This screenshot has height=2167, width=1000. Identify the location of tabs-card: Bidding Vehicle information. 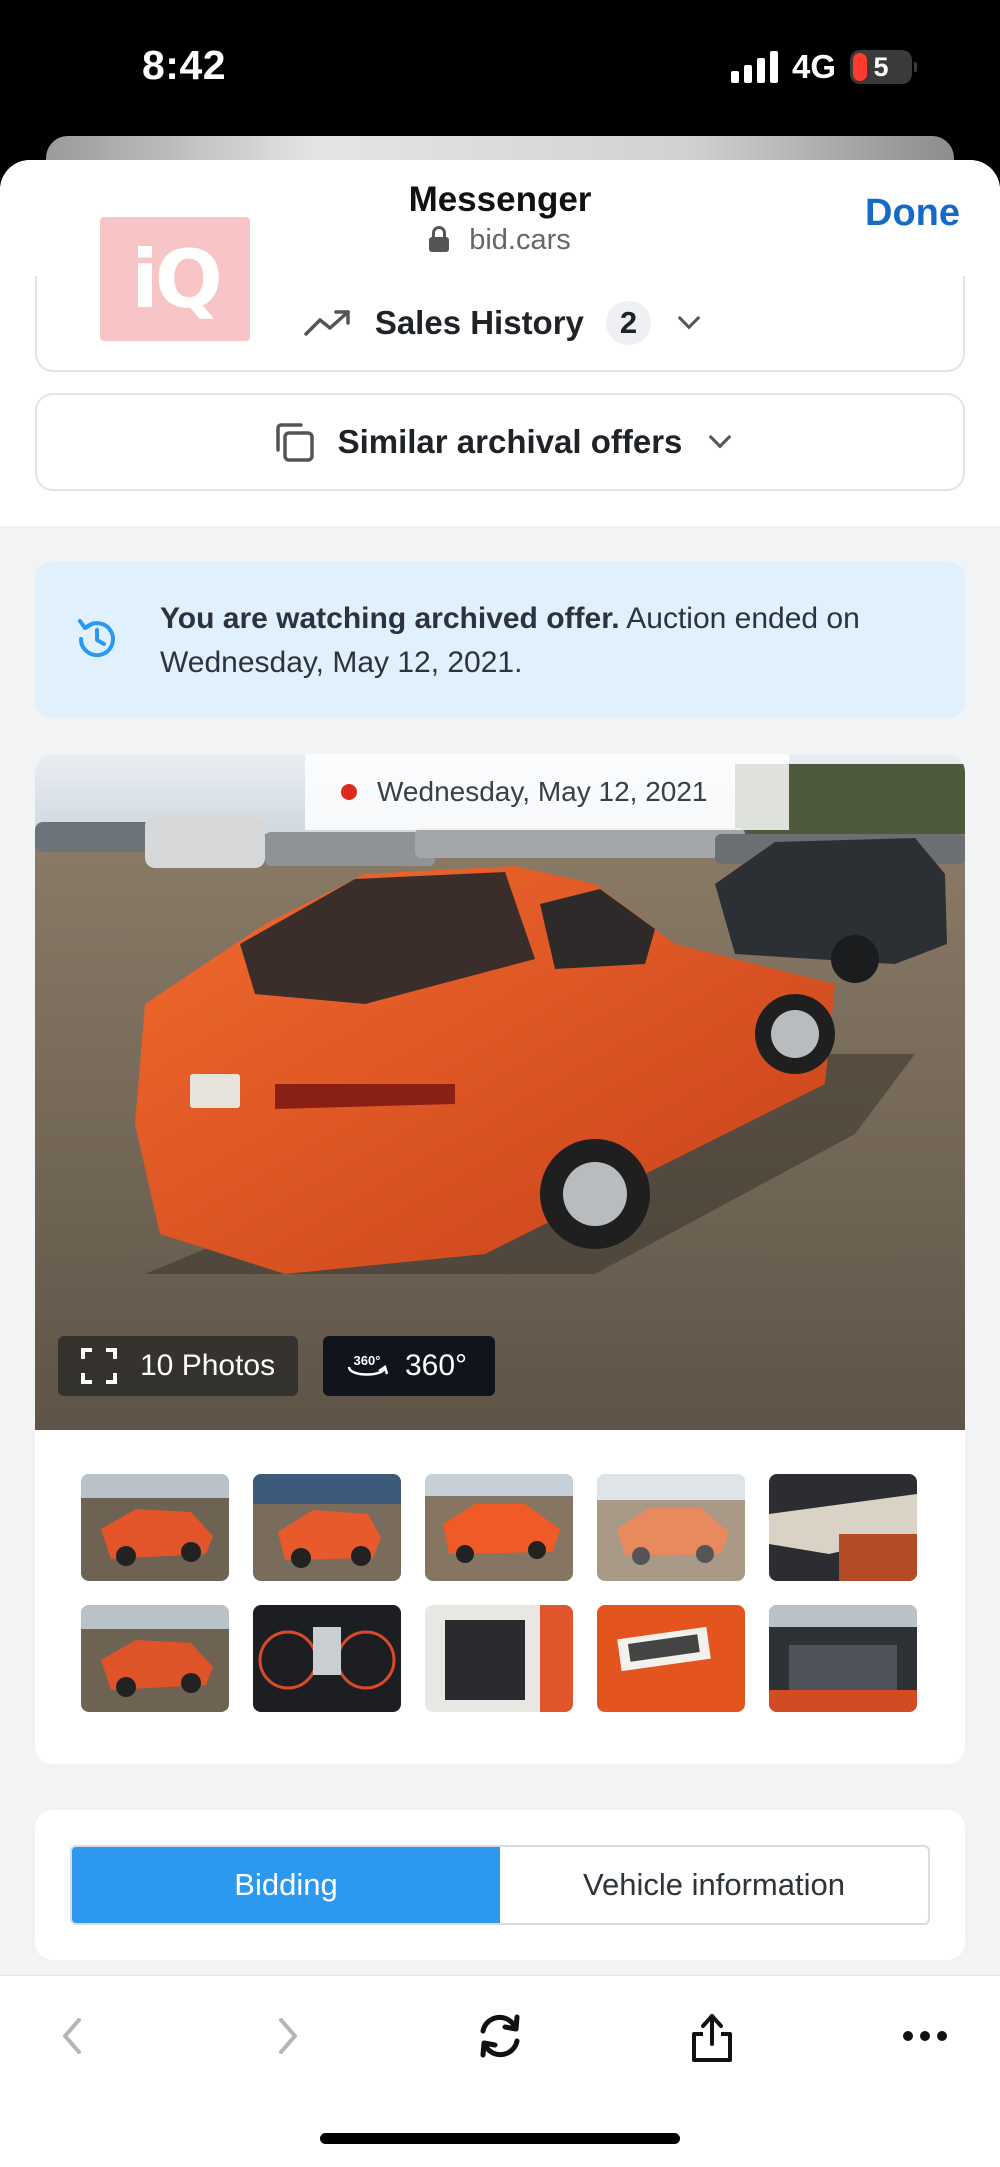
(500, 1885).